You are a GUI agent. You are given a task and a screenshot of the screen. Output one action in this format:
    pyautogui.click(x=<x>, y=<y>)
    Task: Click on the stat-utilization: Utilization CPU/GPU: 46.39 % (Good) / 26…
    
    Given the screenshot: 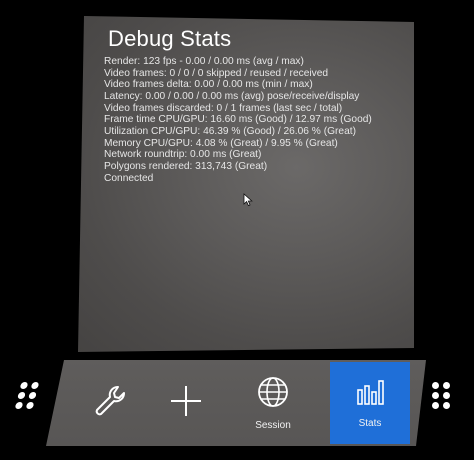 What is the action you would take?
    pyautogui.click(x=230, y=131)
    